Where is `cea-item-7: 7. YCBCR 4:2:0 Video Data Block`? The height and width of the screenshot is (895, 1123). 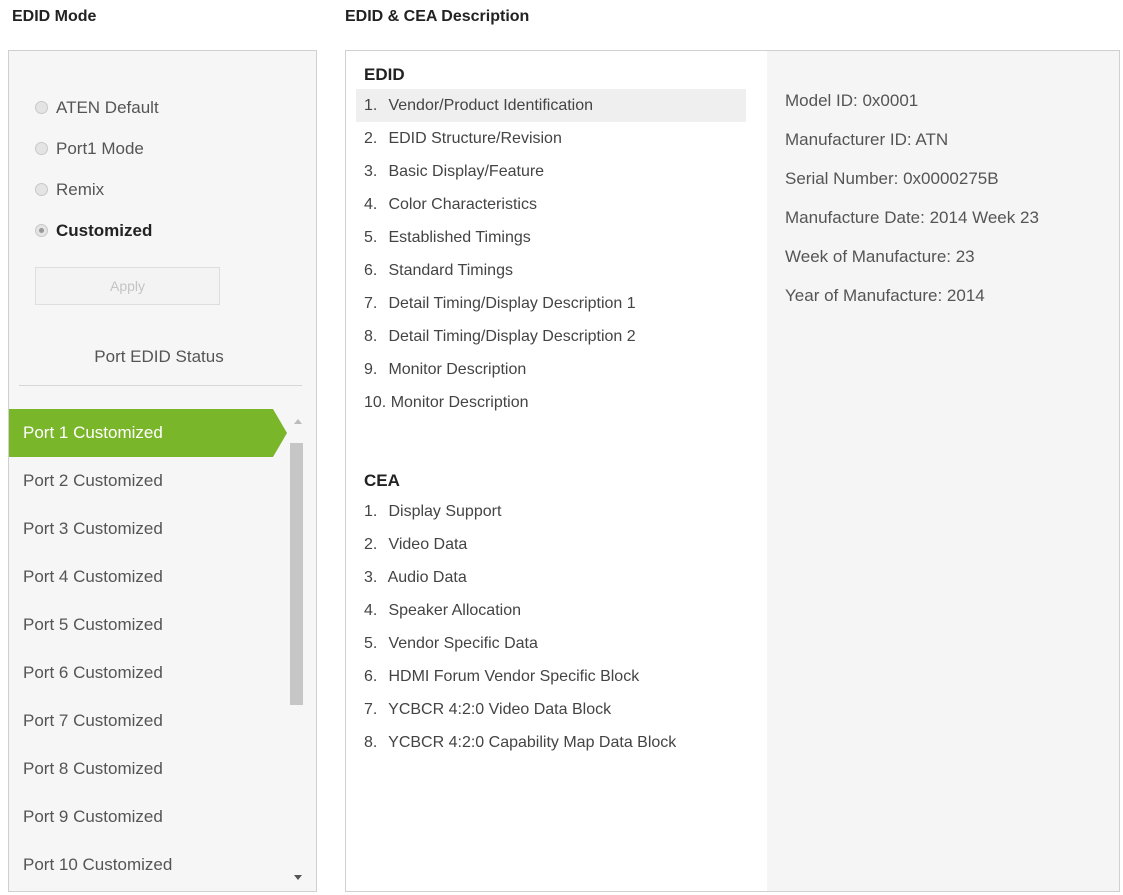 cea-item-7: 7. YCBCR 4:2:0 Video Data Block is located at coordinates (551, 709).